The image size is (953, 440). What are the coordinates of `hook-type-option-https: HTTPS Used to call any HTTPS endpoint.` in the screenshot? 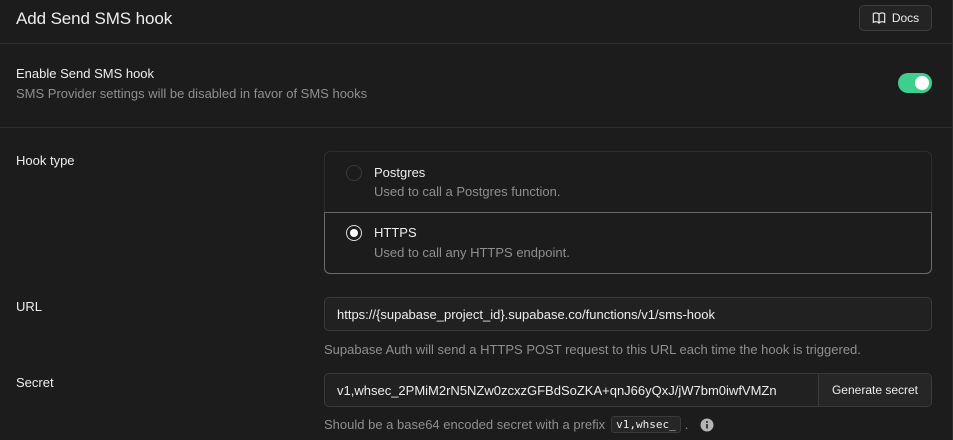 It's located at (628, 243).